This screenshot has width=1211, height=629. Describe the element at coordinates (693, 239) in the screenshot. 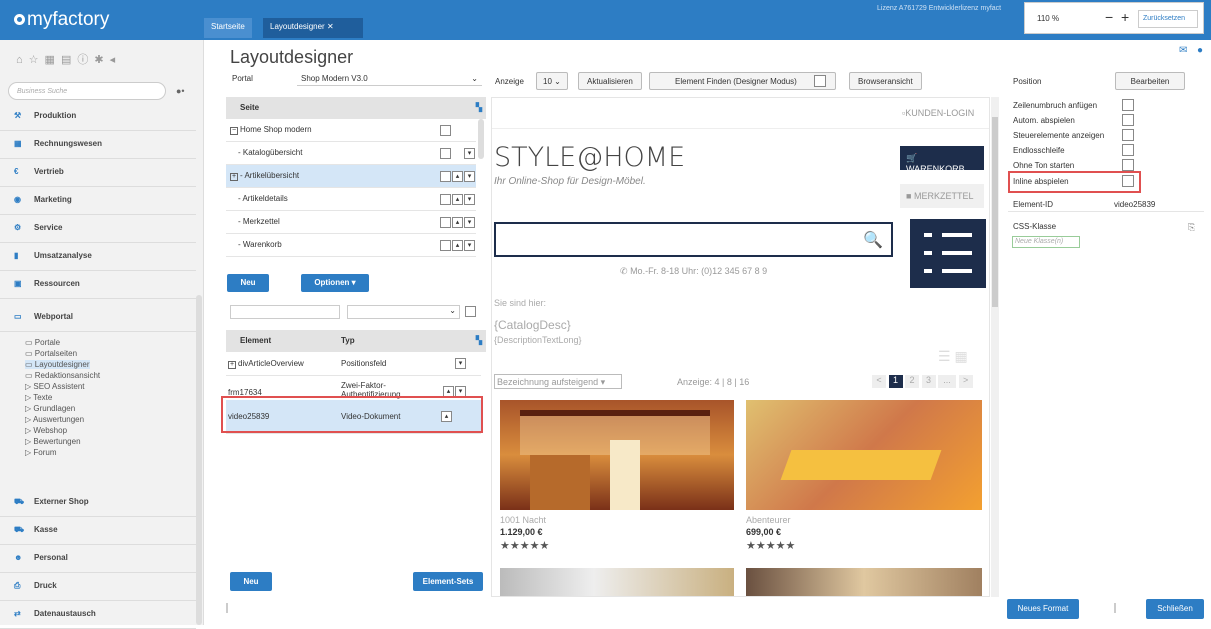

I see `shop-search-input: 🔍` at that location.